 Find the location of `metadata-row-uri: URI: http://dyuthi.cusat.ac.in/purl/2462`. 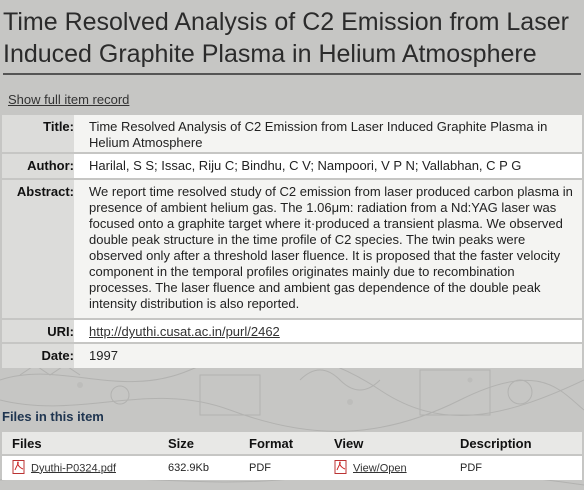

metadata-row-uri: URI: http://dyuthi.cusat.ac.in/purl/2462 is located at coordinates (292, 331).